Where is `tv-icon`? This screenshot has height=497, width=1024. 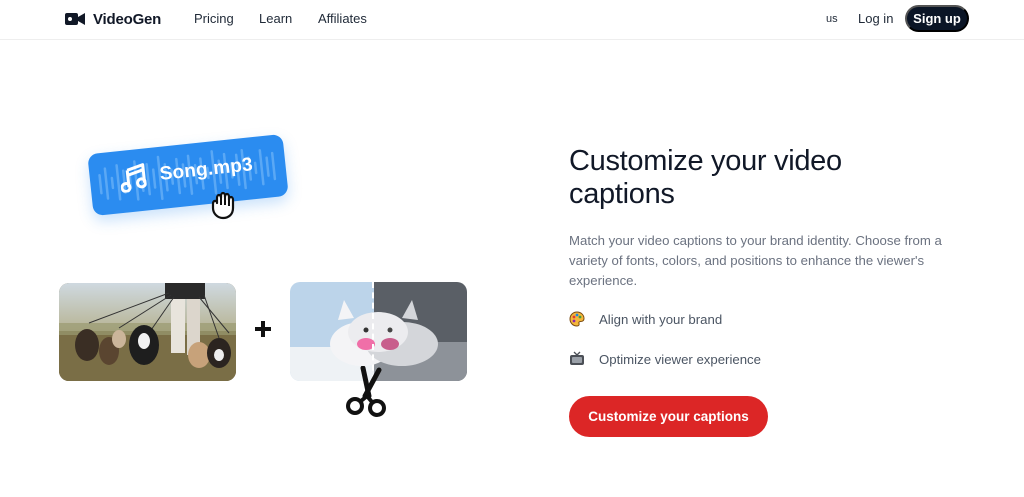
tv-icon is located at coordinates (577, 358).